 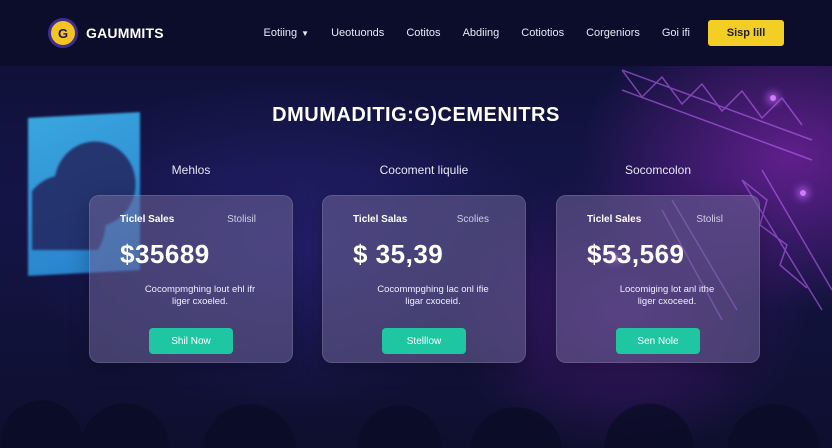 I want to click on nav-item: Cotiotios, so click(x=542, y=33).